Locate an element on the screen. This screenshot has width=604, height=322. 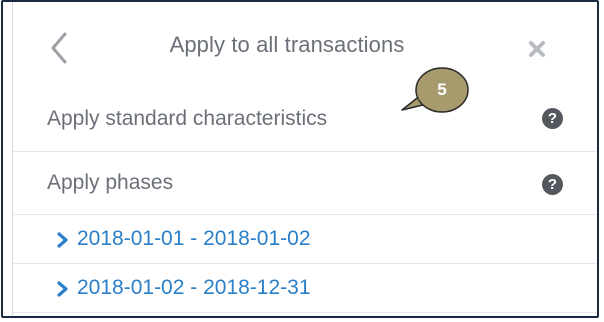
left-edge-strip is located at coordinates (8, 159).